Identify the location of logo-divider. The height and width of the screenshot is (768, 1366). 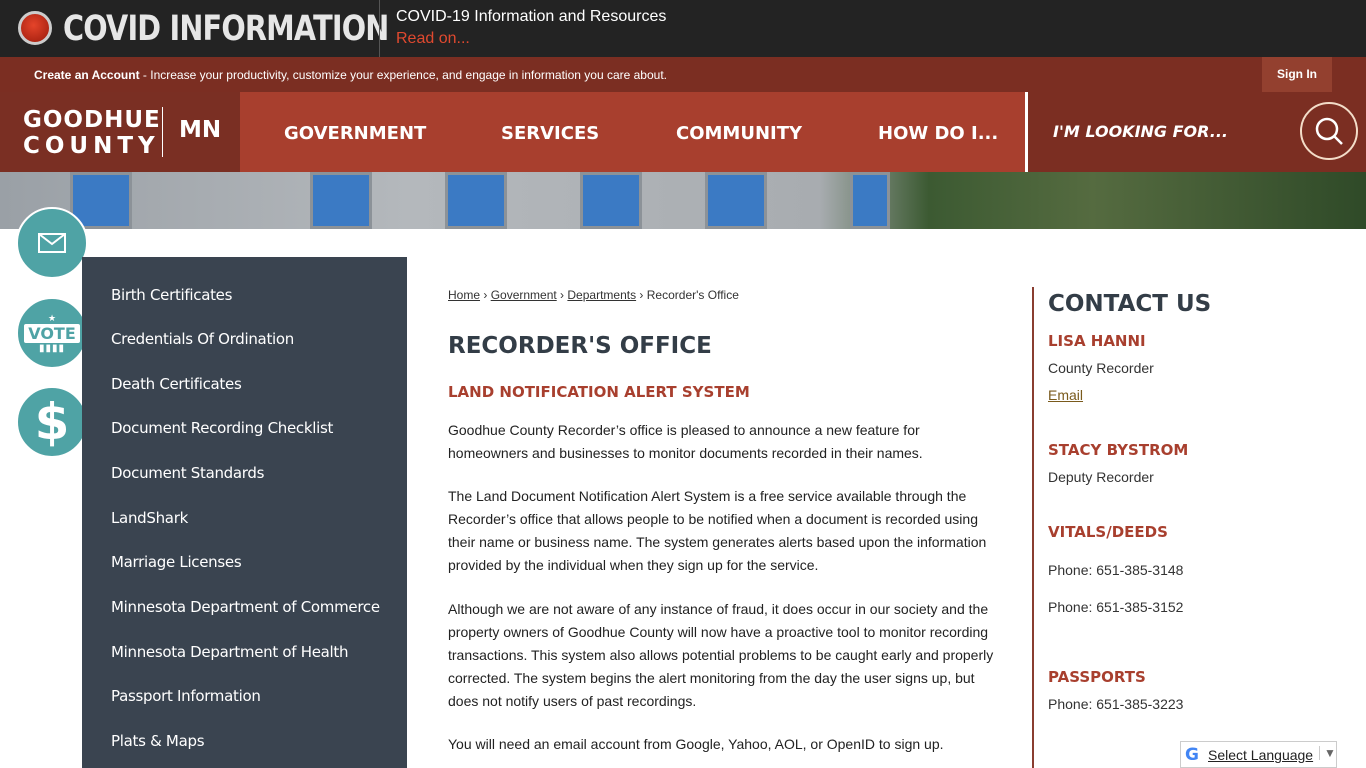
(162, 132).